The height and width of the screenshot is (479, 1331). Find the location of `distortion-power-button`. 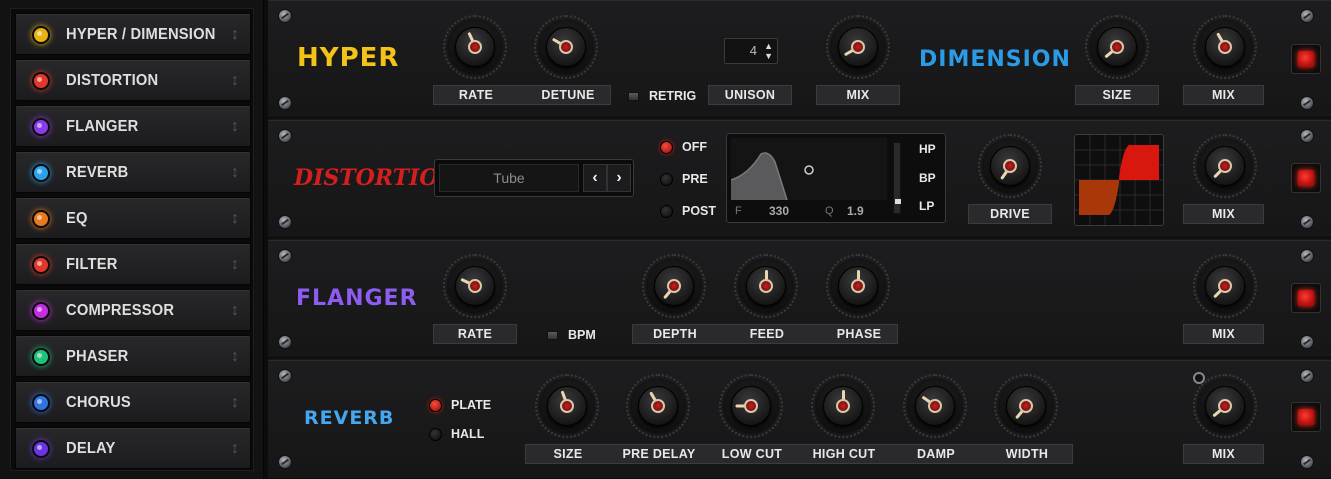

distortion-power-button is located at coordinates (1306, 178).